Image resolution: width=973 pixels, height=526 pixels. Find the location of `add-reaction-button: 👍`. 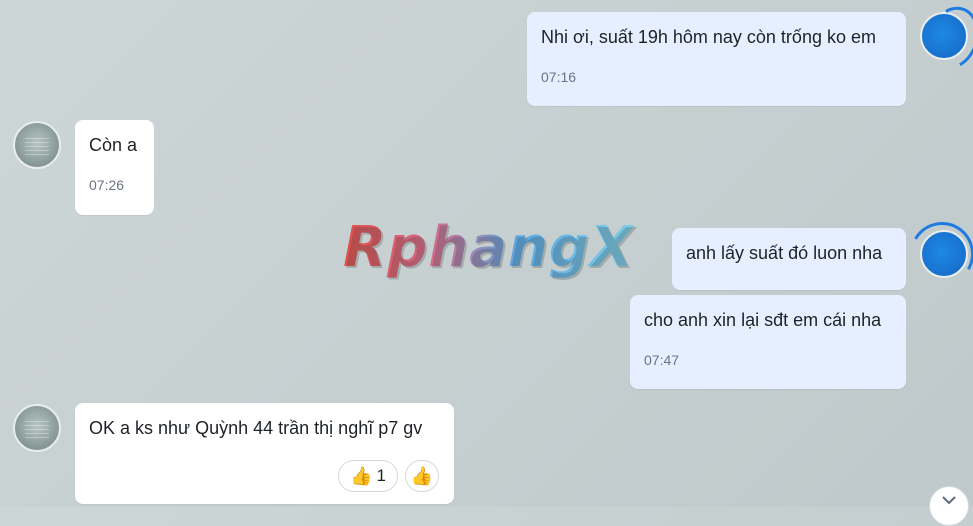

add-reaction-button: 👍 is located at coordinates (422, 476).